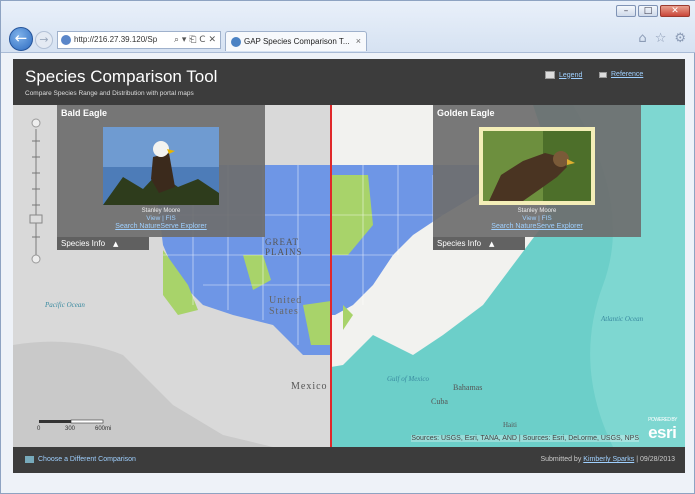  I want to click on label-bahamas: Bahamas, so click(468, 387).